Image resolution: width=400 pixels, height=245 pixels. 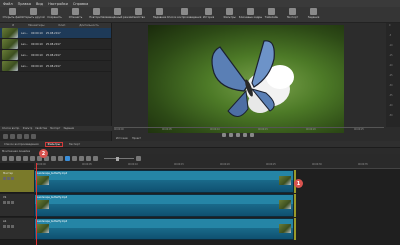 I want to click on view-list-icon, so click(x=26, y=136).